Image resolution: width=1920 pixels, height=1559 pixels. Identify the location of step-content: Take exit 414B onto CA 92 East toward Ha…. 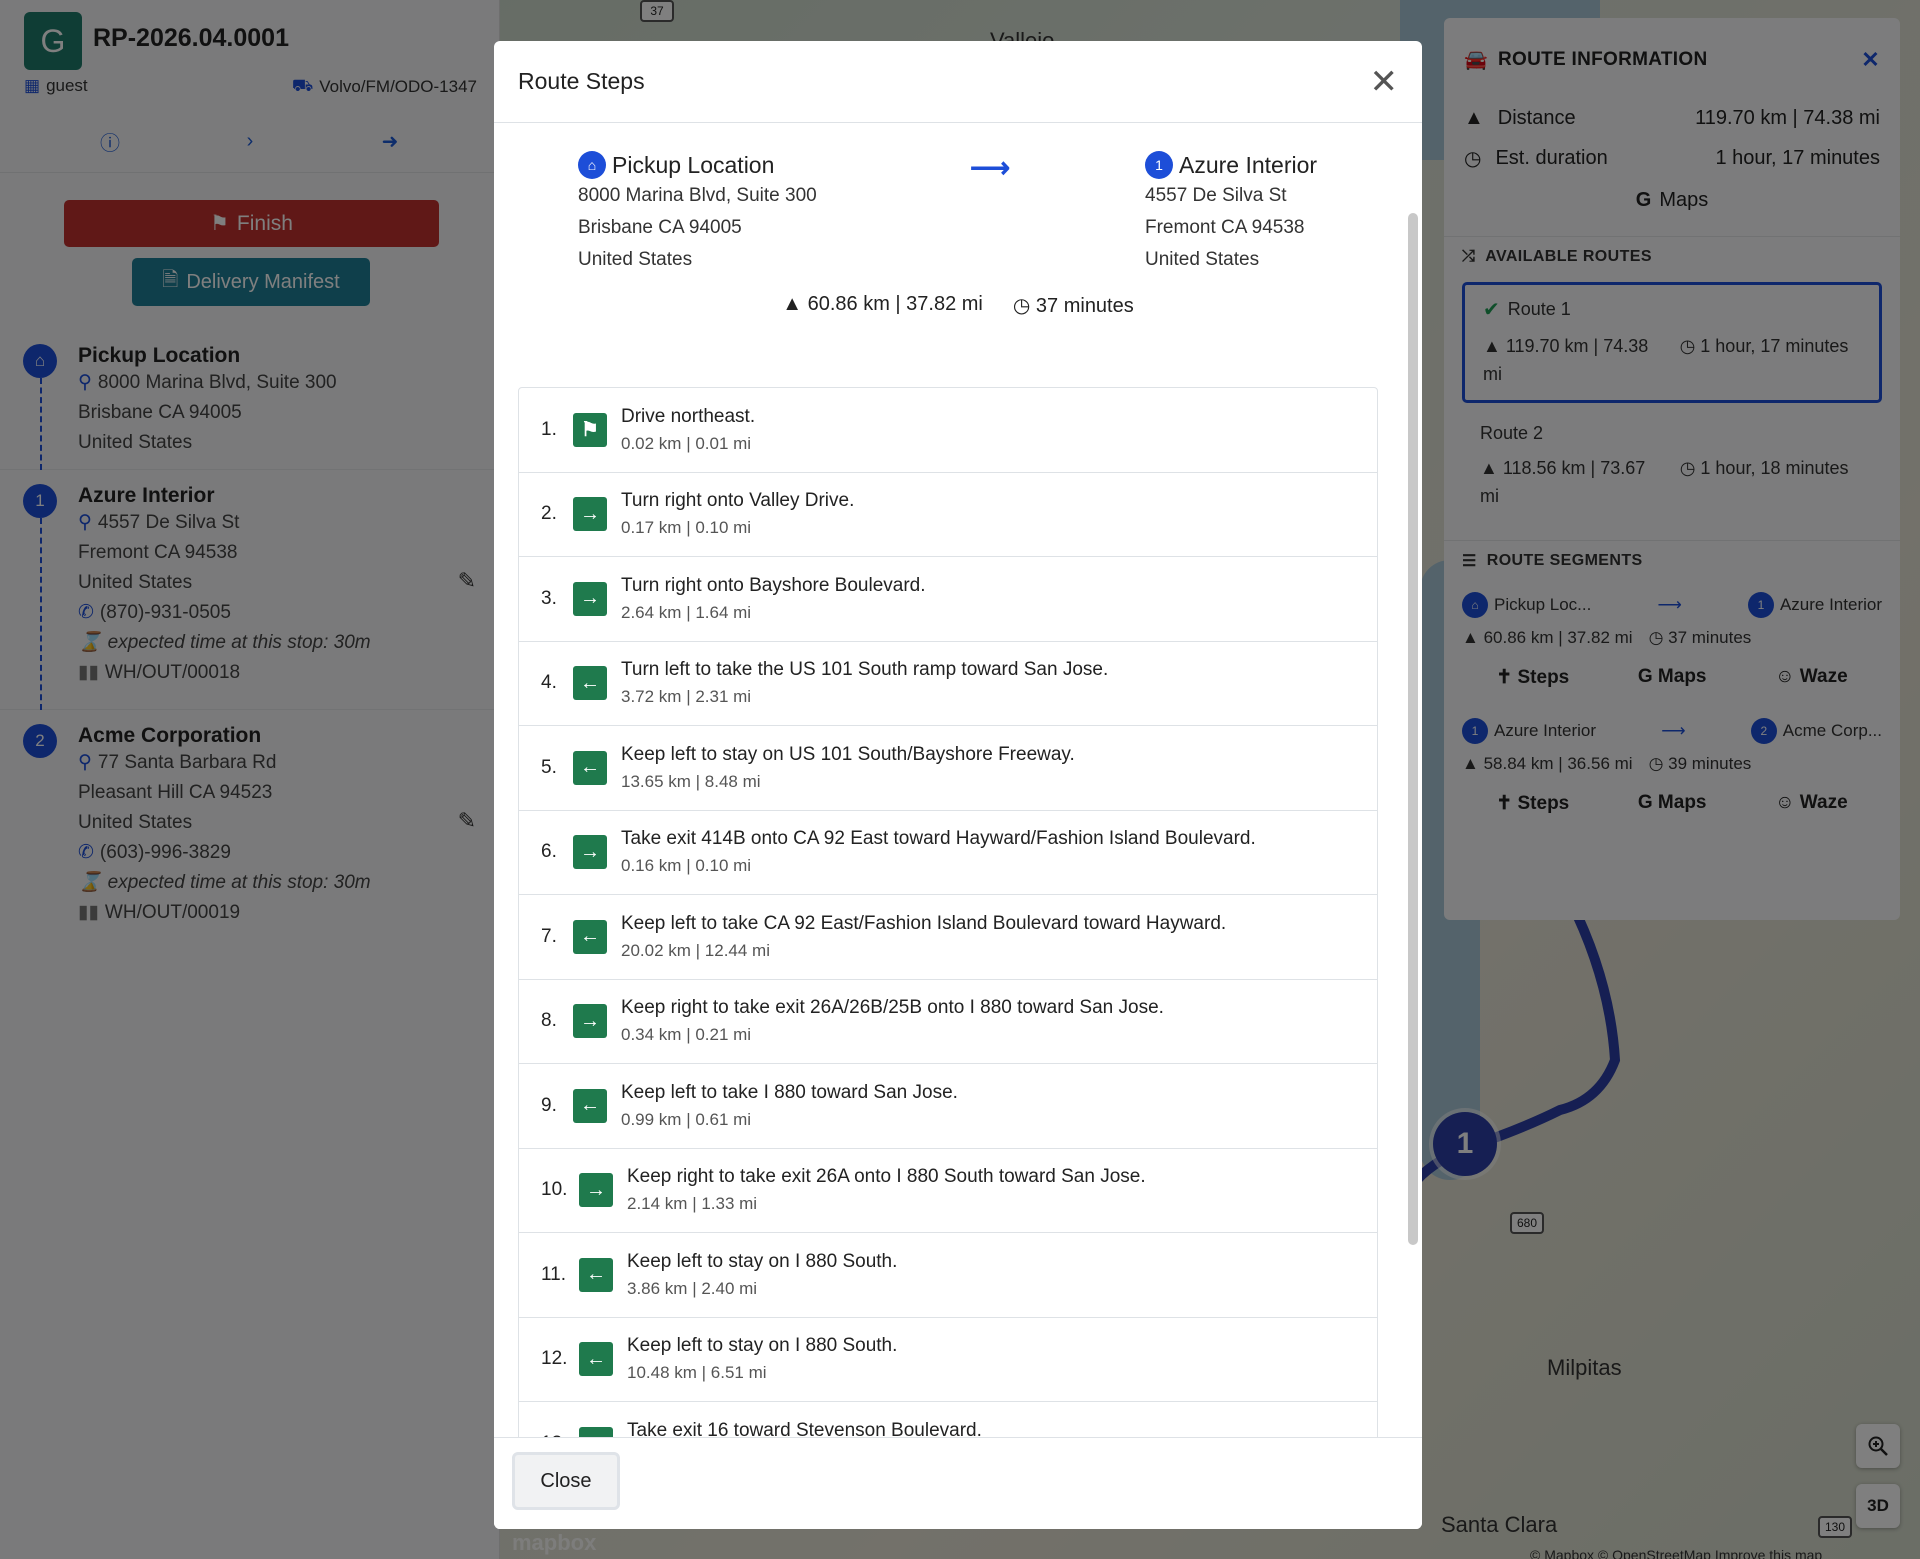
(938, 852).